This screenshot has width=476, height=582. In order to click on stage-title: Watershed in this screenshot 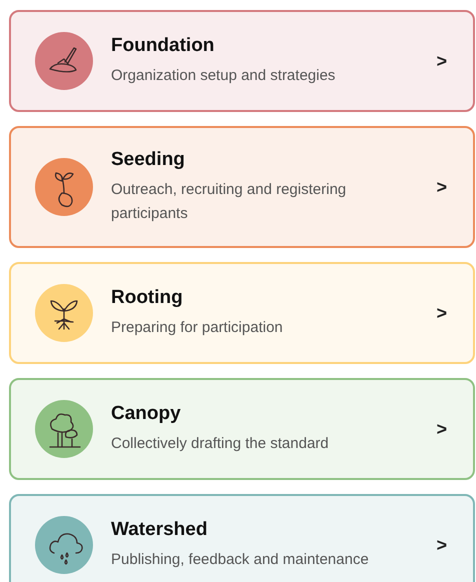, I will do `click(159, 530)`.